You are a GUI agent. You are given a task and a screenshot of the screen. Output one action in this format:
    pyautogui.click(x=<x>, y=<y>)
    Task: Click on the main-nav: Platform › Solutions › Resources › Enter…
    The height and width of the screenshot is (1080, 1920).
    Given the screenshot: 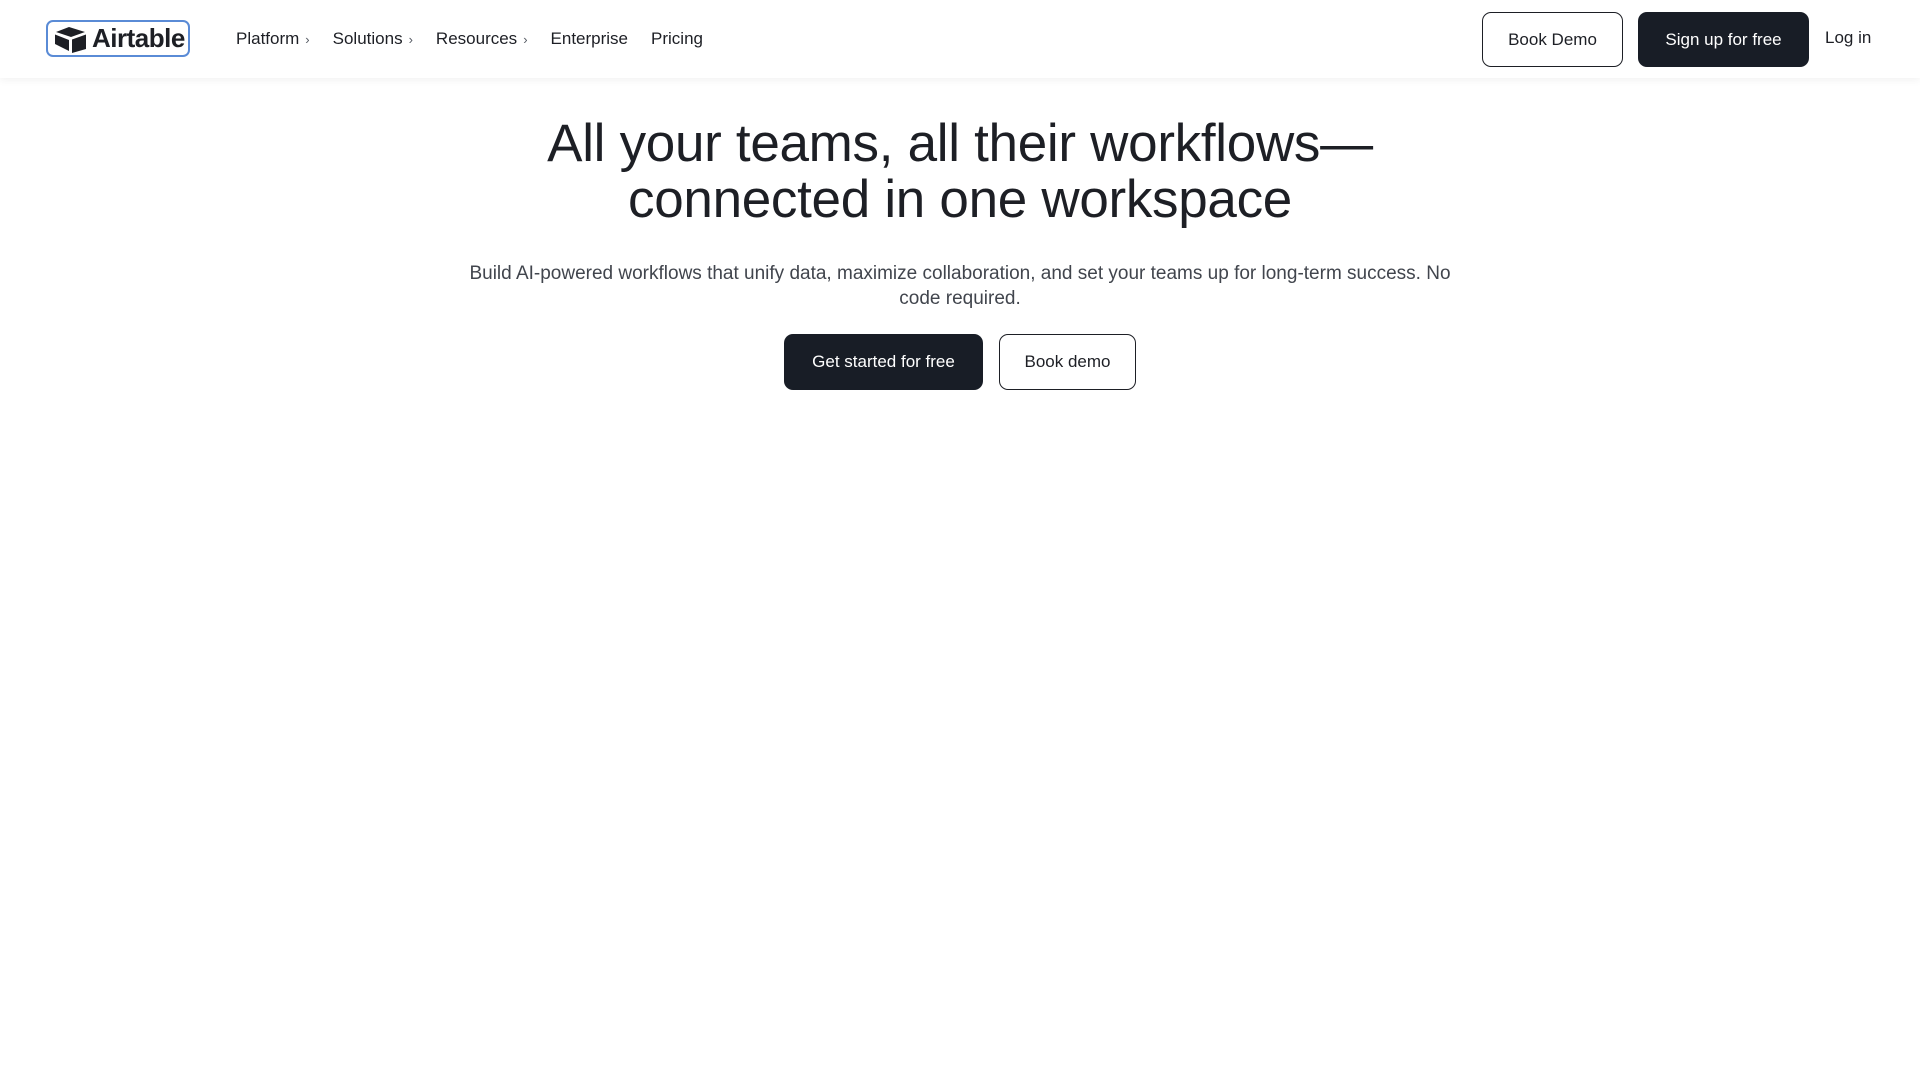 What is the action you would take?
    pyautogui.click(x=481, y=39)
    